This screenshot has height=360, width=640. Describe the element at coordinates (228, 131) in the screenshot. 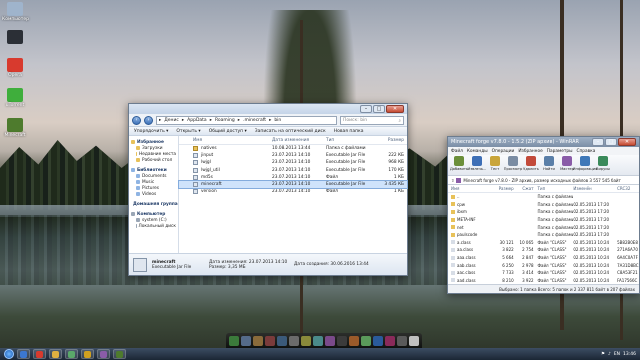

I see `command-button: Общий доступ ▾` at that location.